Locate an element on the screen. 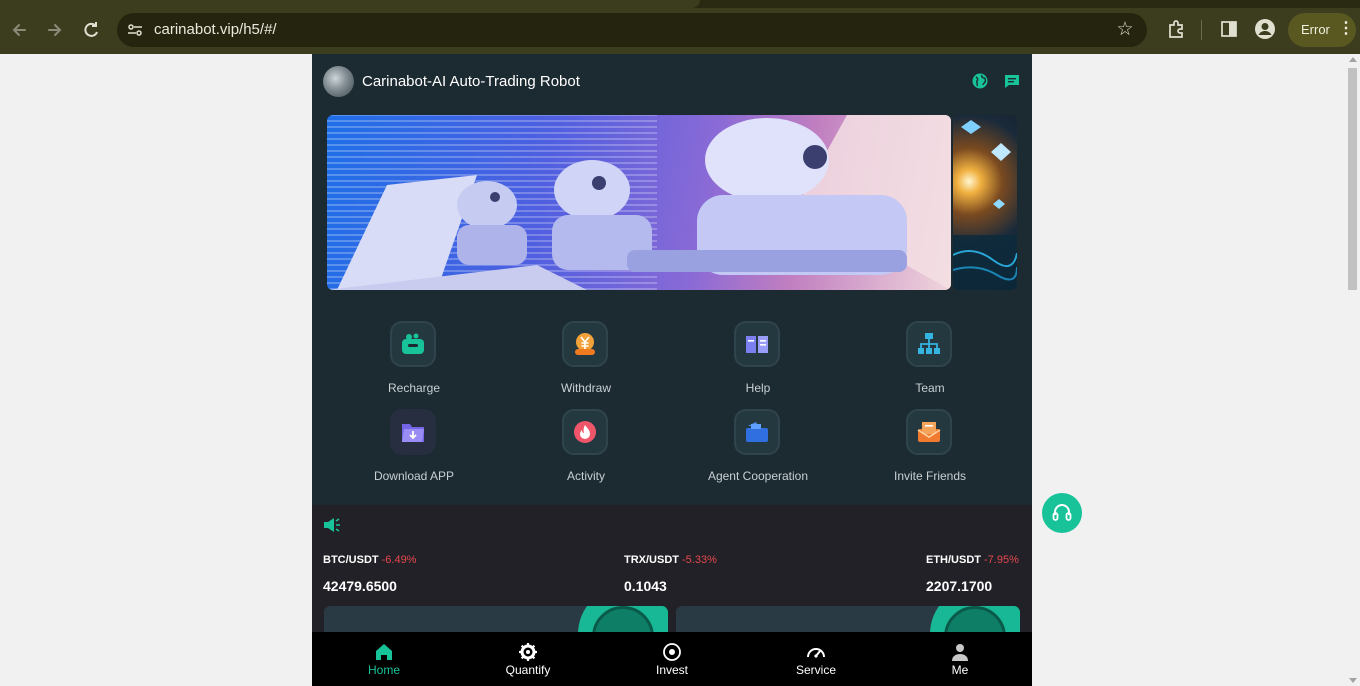 The height and width of the screenshot is (686, 1360). fire-icon is located at coordinates (585, 432).